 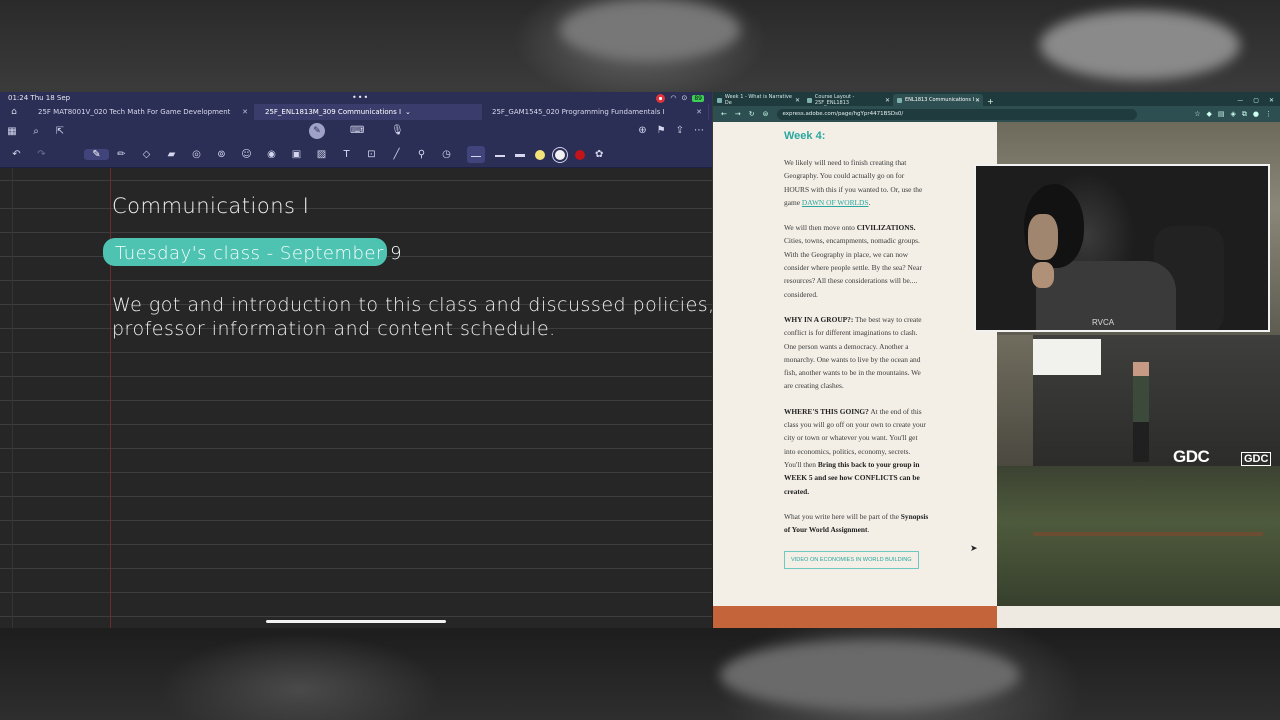 What do you see at coordinates (12, 398) in the screenshot?
I see `page-edge` at bounding box center [12, 398].